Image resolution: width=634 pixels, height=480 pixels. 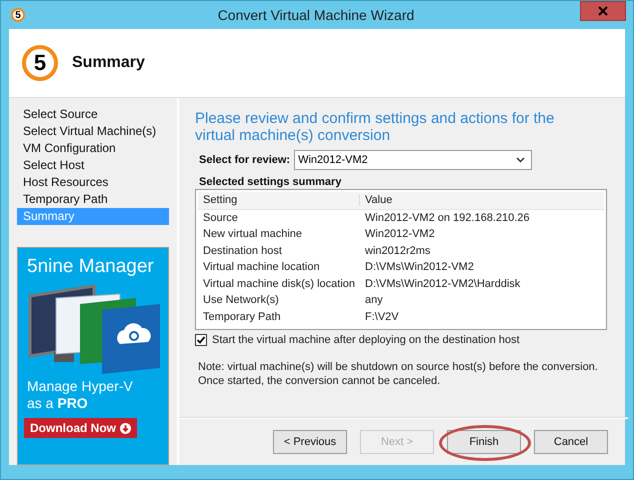 I want to click on table-cell-text: Virtual machine location, so click(x=261, y=267).